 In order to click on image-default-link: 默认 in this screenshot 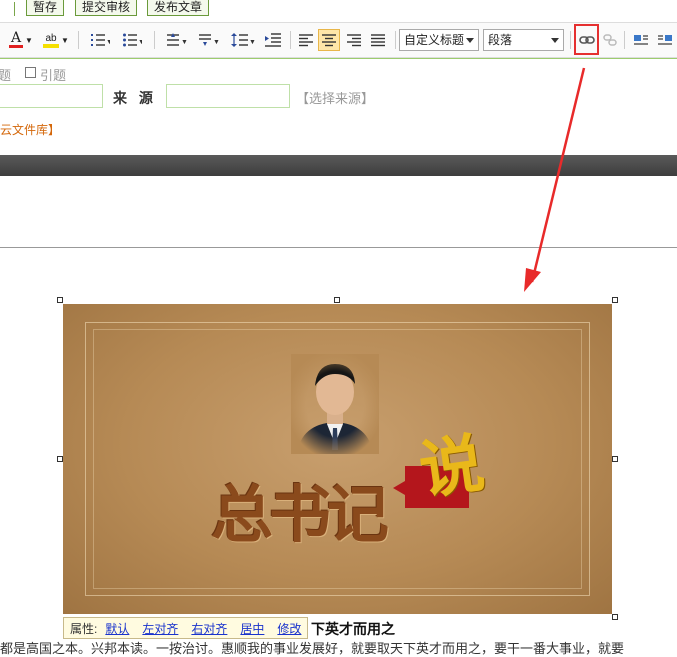, I will do `click(117, 628)`.